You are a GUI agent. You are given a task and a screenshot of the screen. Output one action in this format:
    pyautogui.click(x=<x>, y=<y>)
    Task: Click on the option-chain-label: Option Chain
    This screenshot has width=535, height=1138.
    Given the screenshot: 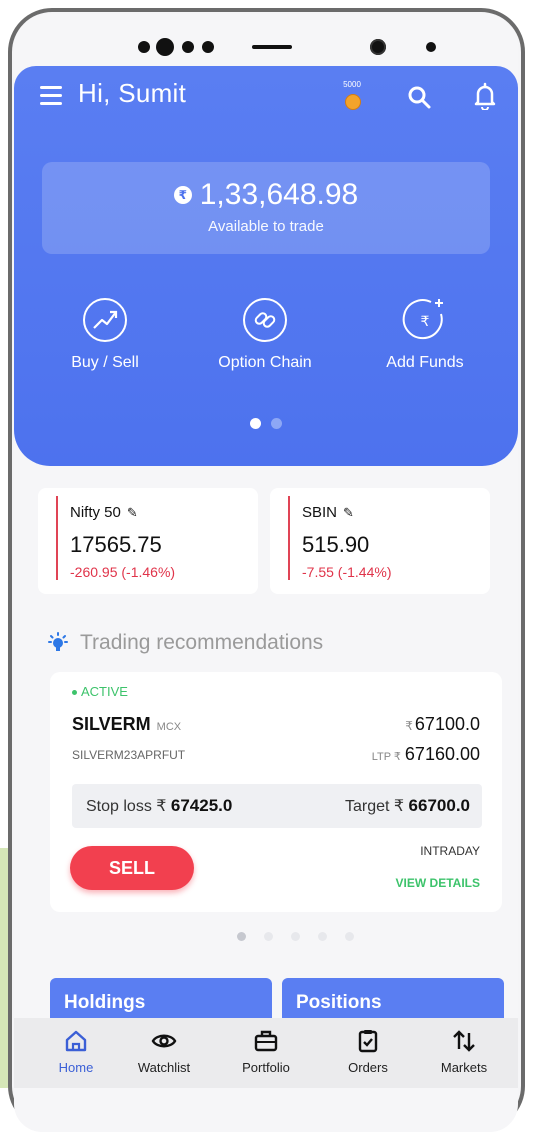 What is the action you would take?
    pyautogui.click(x=265, y=362)
    